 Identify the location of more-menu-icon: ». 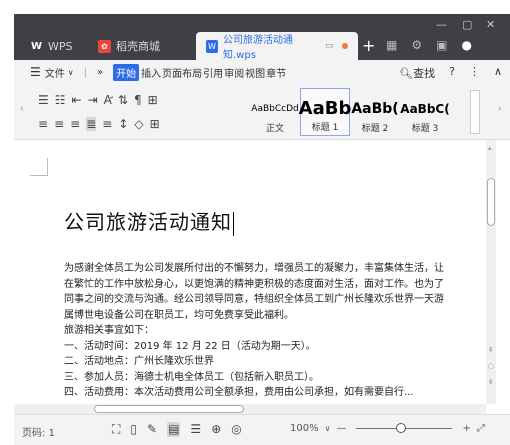
(100, 72).